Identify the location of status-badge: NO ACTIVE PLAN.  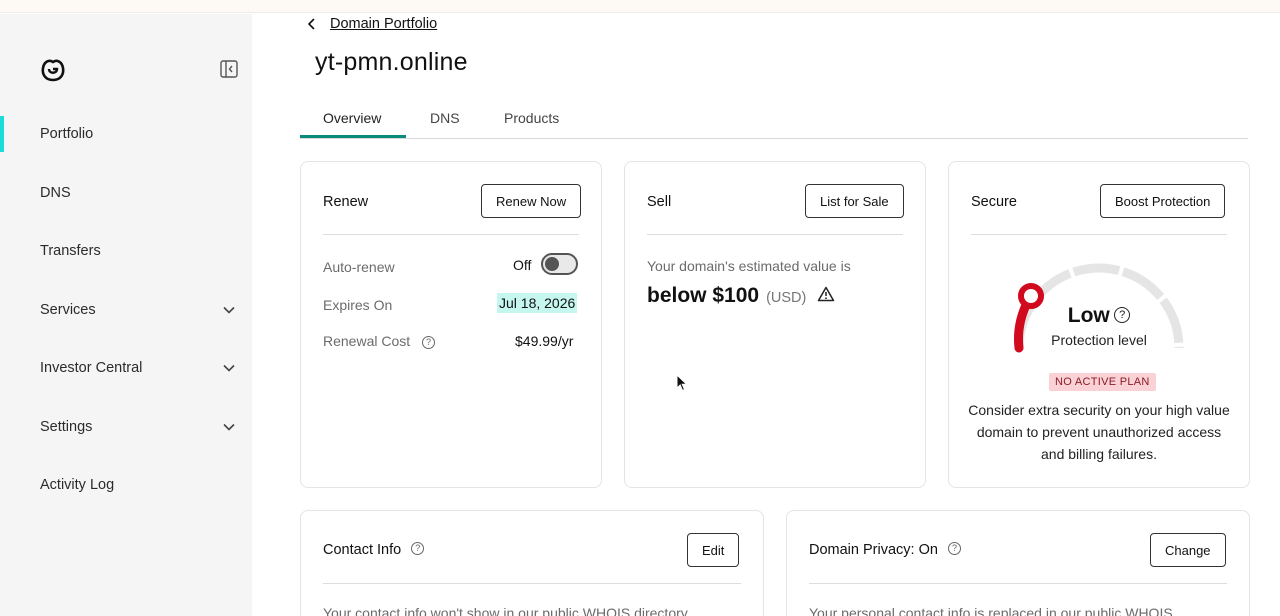
(1102, 382).